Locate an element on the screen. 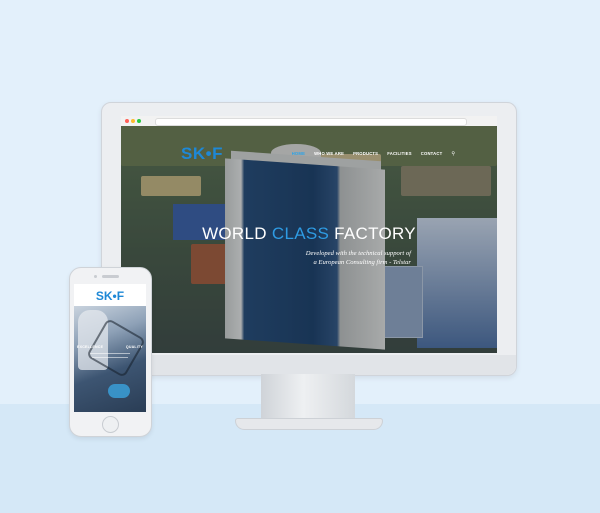 This screenshot has width=600, height=513. mobile-screen: SK•F EXCELLENCE QUALITY is located at coordinates (110, 348).